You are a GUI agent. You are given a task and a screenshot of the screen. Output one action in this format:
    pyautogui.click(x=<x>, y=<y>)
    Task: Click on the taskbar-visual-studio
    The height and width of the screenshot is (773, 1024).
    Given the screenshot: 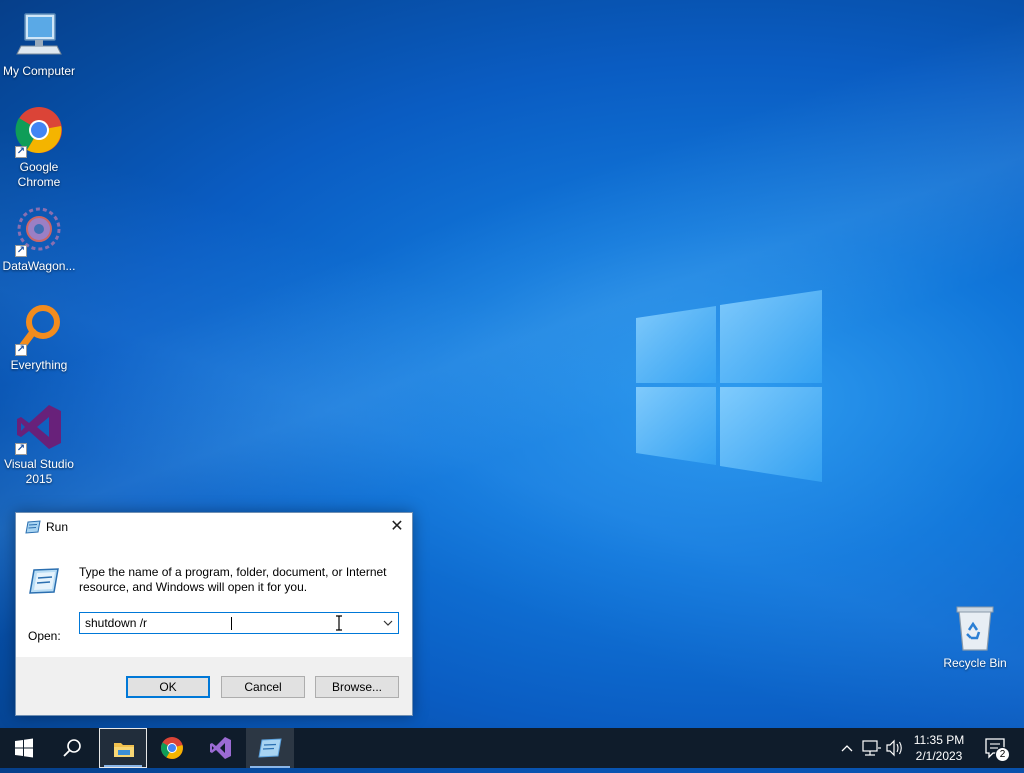 What is the action you would take?
    pyautogui.click(x=221, y=748)
    